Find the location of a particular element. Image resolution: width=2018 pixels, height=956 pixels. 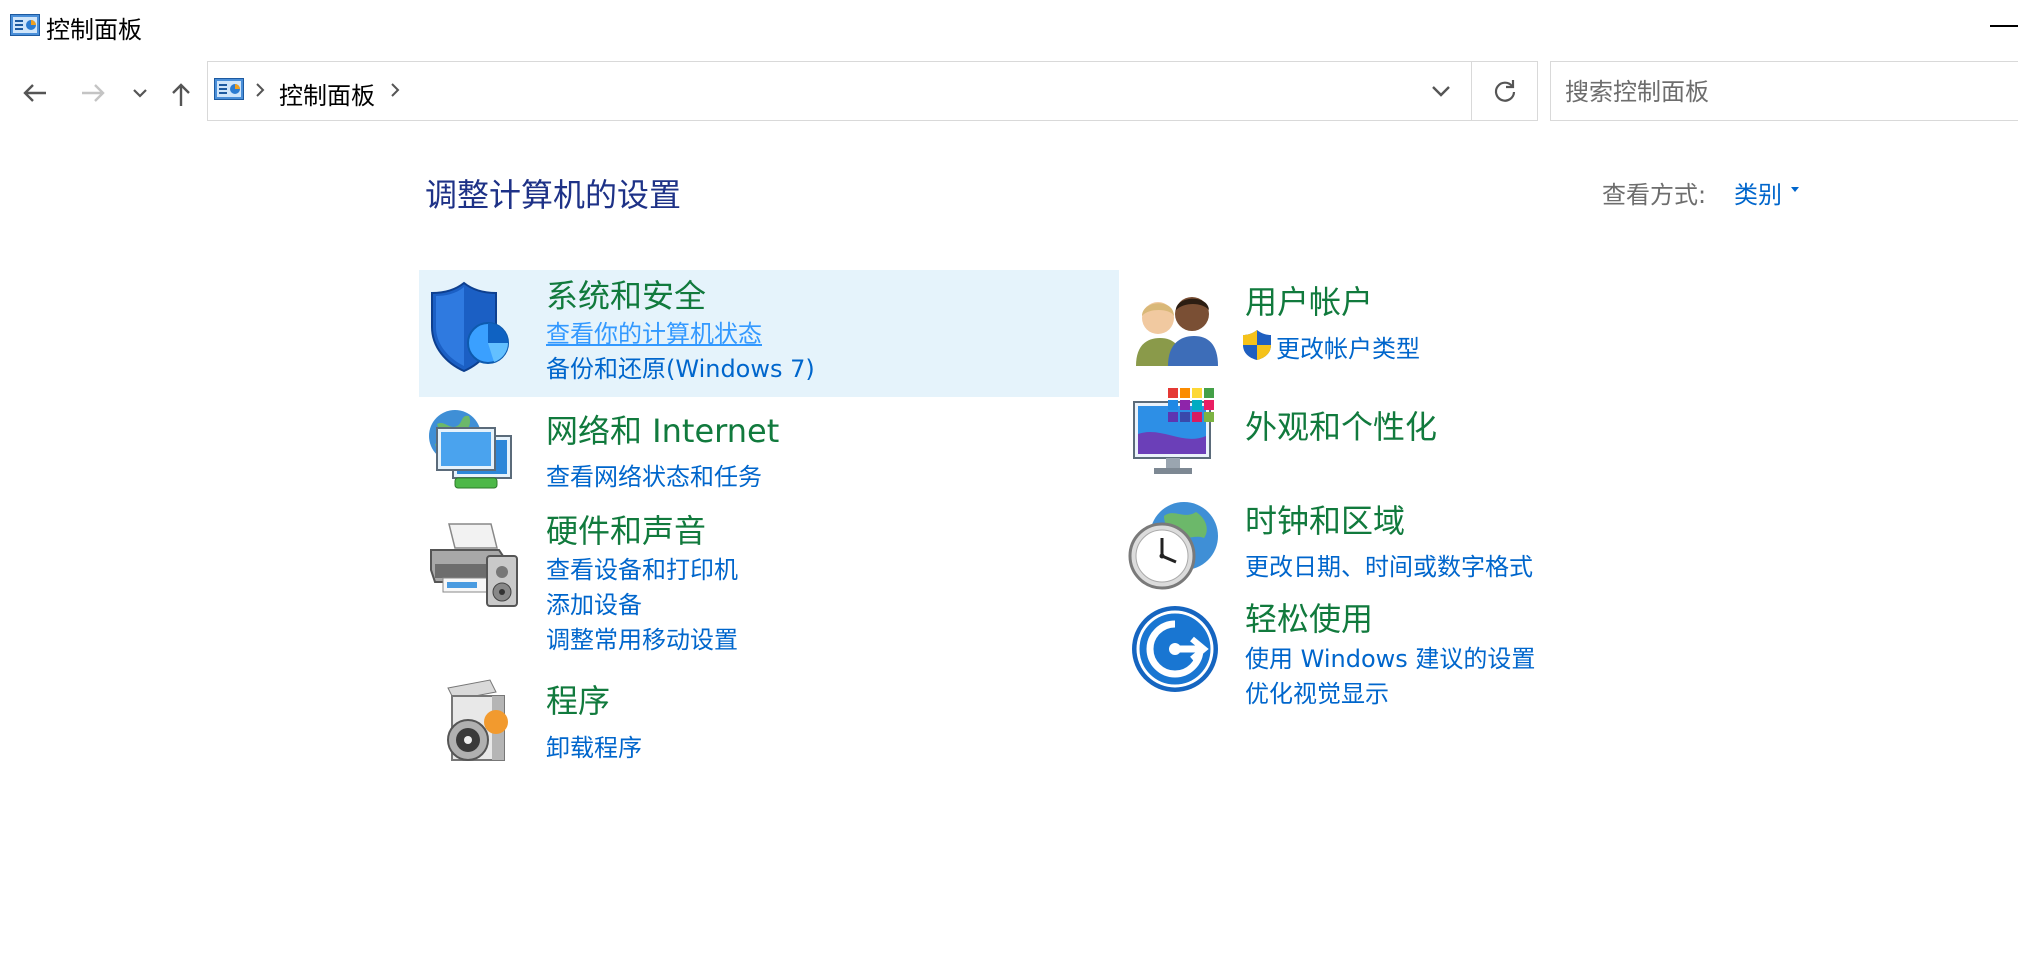

uac-shield-icon is located at coordinates (1257, 345).